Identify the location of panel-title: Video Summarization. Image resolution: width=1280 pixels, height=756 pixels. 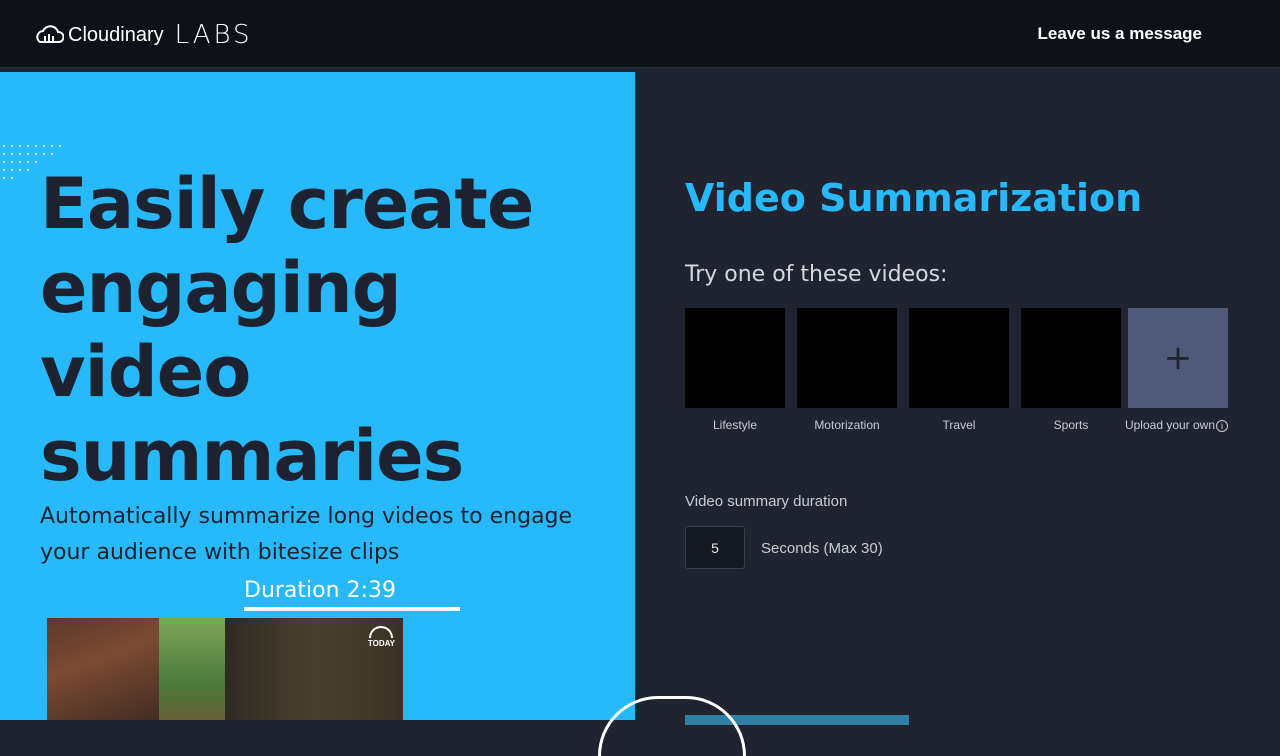
(914, 198).